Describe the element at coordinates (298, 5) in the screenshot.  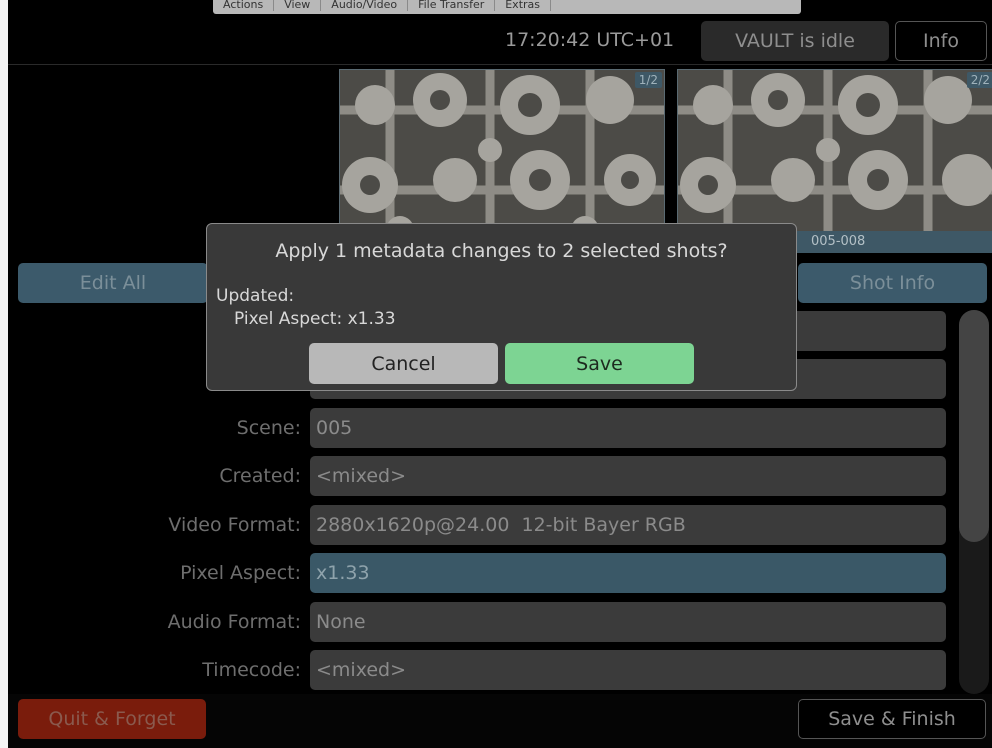
I see `menu-view: View` at that location.